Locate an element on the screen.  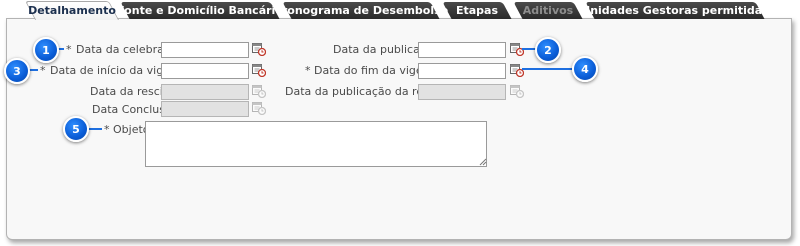
callout-badge-1: 1 is located at coordinates (46, 50).